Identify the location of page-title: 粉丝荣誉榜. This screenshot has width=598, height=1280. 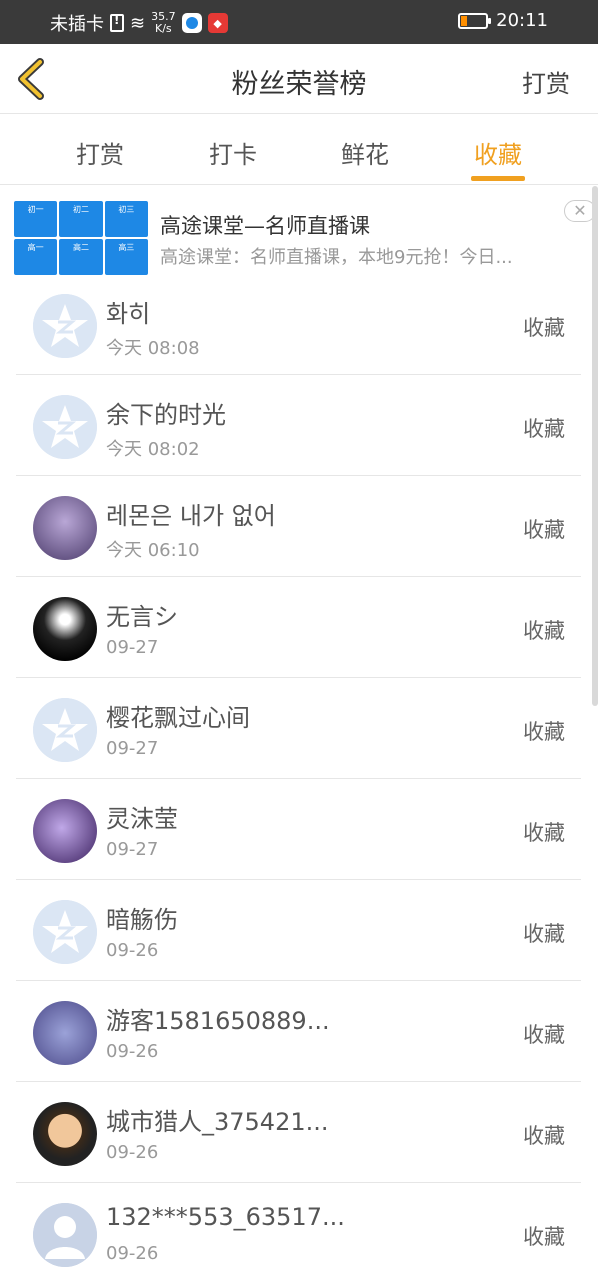
(299, 84).